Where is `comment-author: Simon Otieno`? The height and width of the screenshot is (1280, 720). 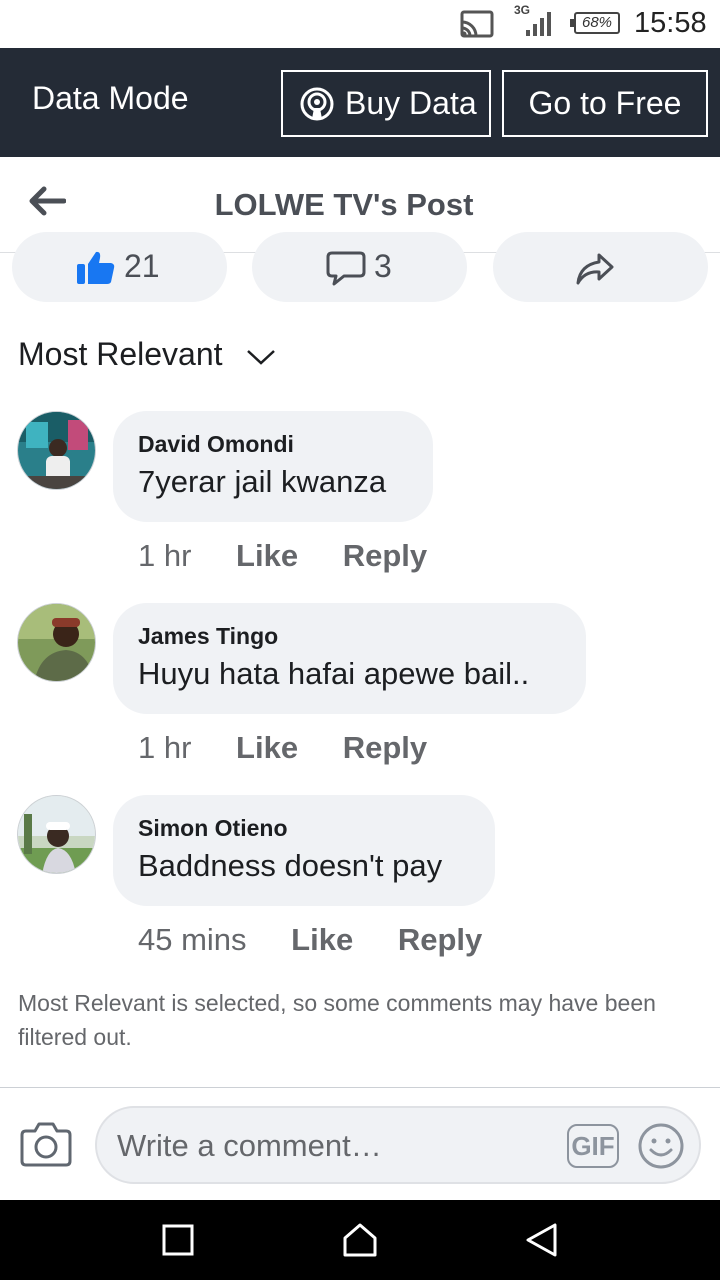 comment-author: Simon Otieno is located at coordinates (213, 828).